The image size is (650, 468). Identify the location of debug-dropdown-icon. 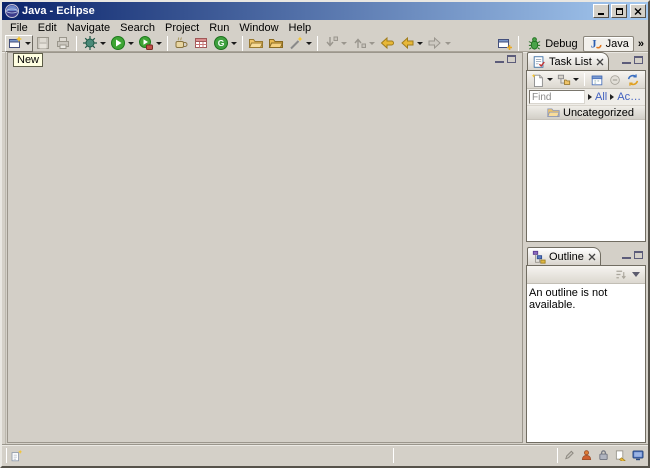
(103, 43).